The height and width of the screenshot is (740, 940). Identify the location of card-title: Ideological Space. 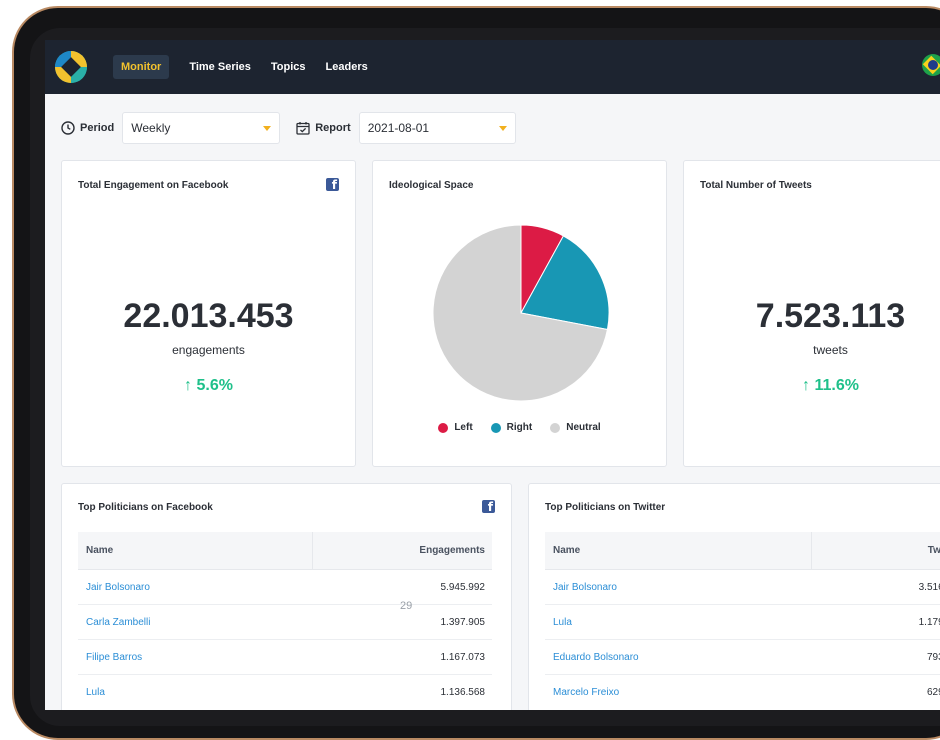
(431, 185).